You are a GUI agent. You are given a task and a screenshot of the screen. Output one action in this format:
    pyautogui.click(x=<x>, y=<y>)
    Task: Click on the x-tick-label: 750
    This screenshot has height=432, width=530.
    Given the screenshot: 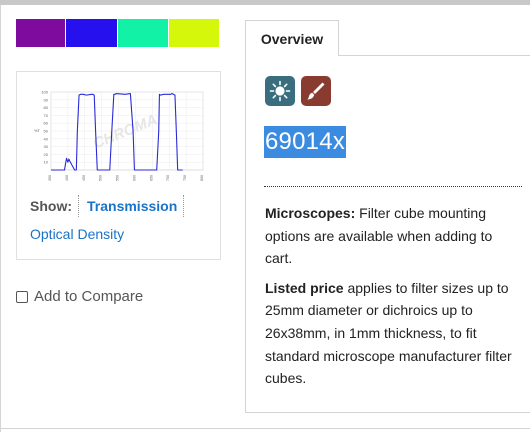 What is the action you would take?
    pyautogui.click(x=185, y=178)
    